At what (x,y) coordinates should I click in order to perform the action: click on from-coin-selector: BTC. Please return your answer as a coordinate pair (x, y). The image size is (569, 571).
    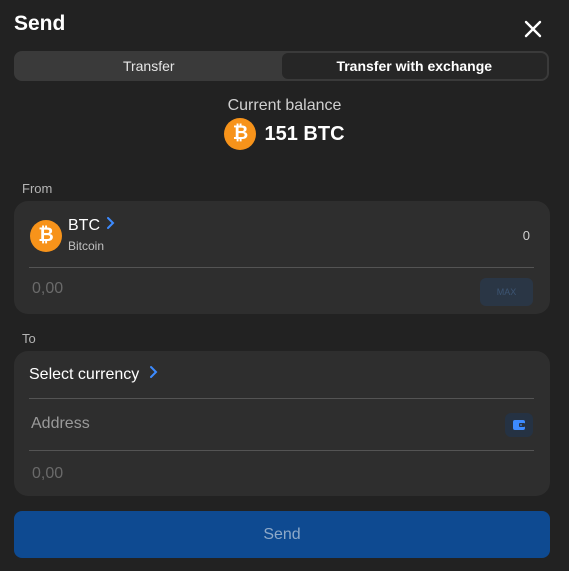
    Looking at the image, I should click on (92, 225).